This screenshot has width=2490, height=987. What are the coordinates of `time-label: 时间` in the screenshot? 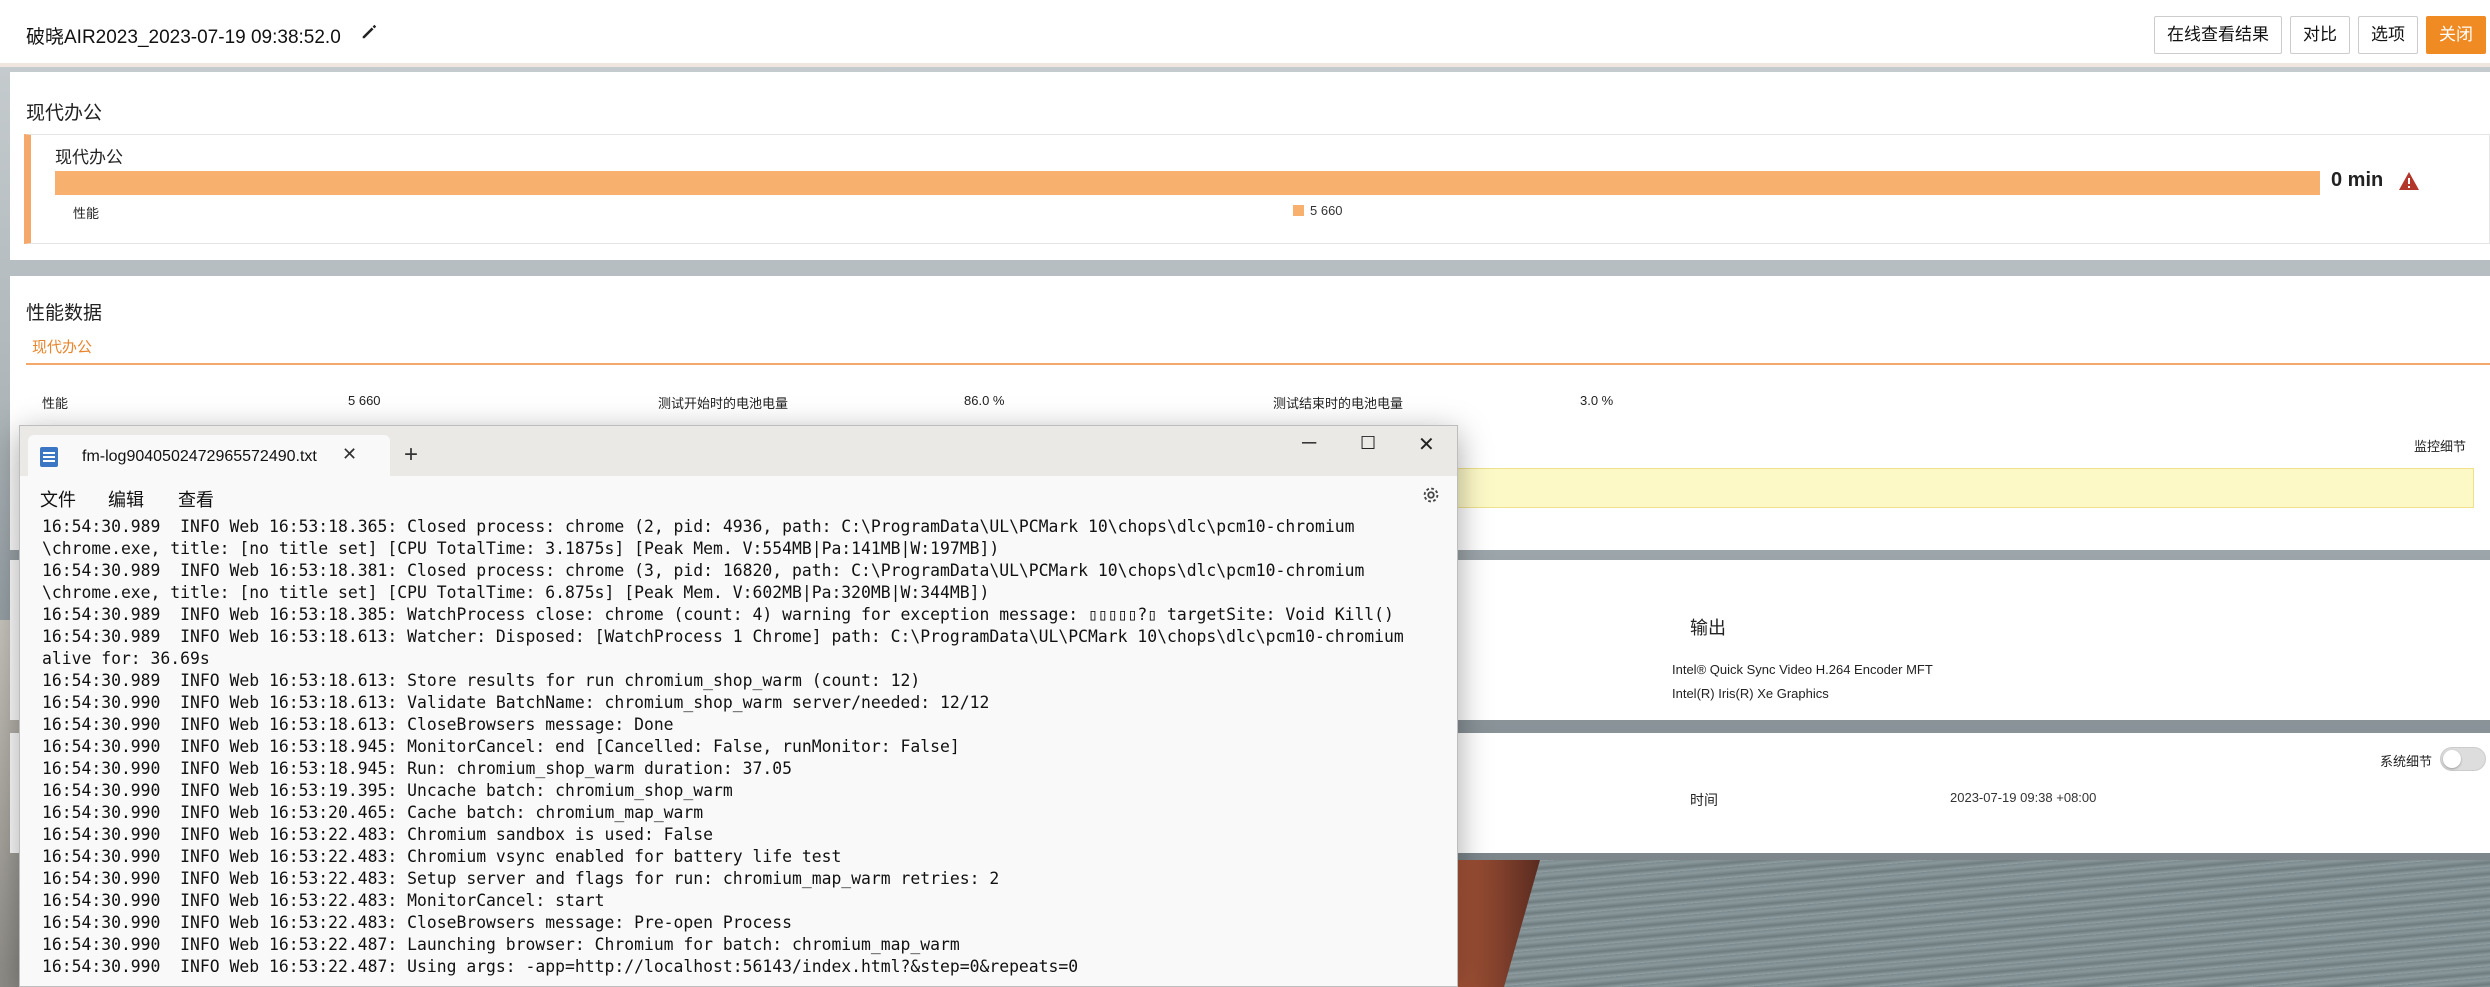 It's located at (1704, 800).